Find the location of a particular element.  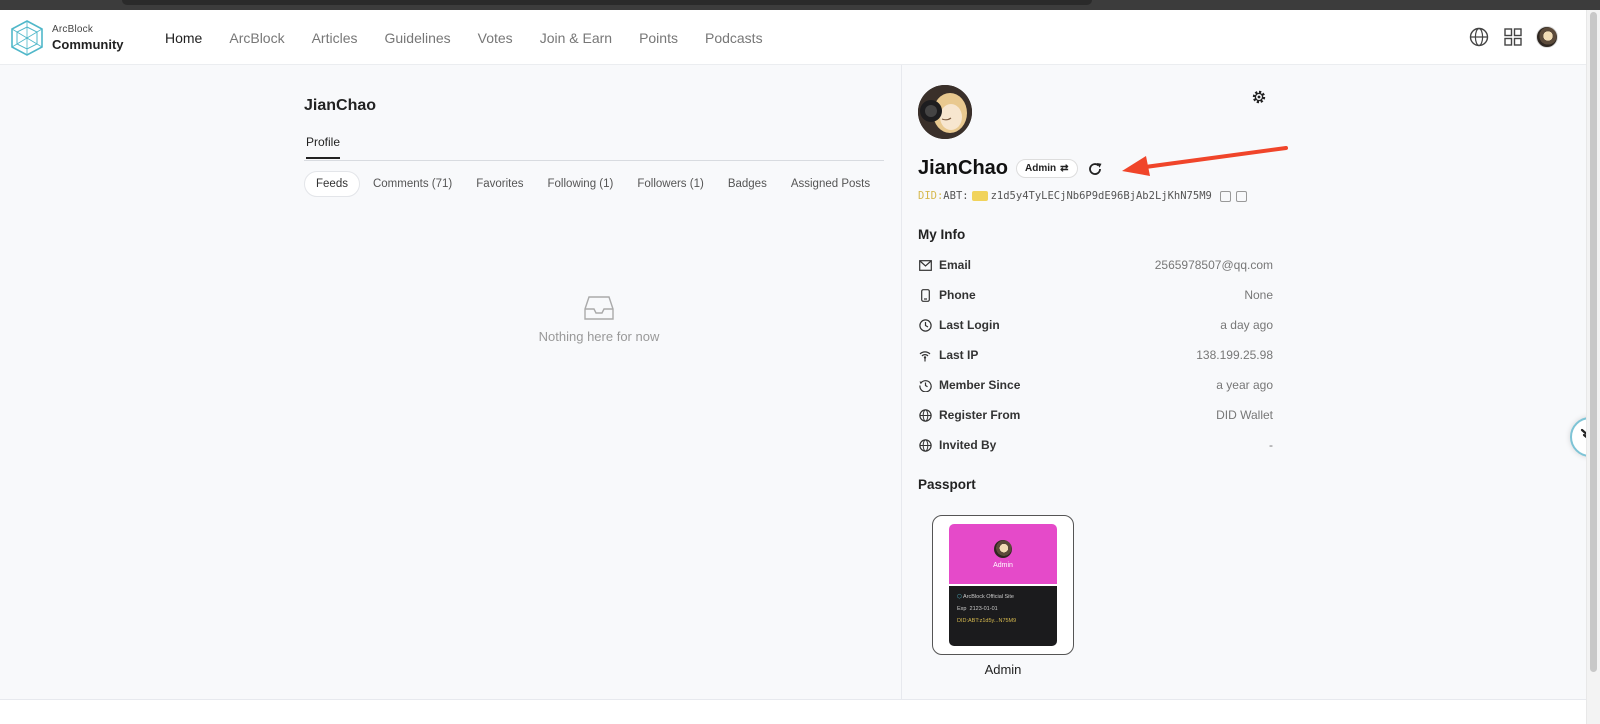

info-label: Member Since is located at coordinates (980, 385).